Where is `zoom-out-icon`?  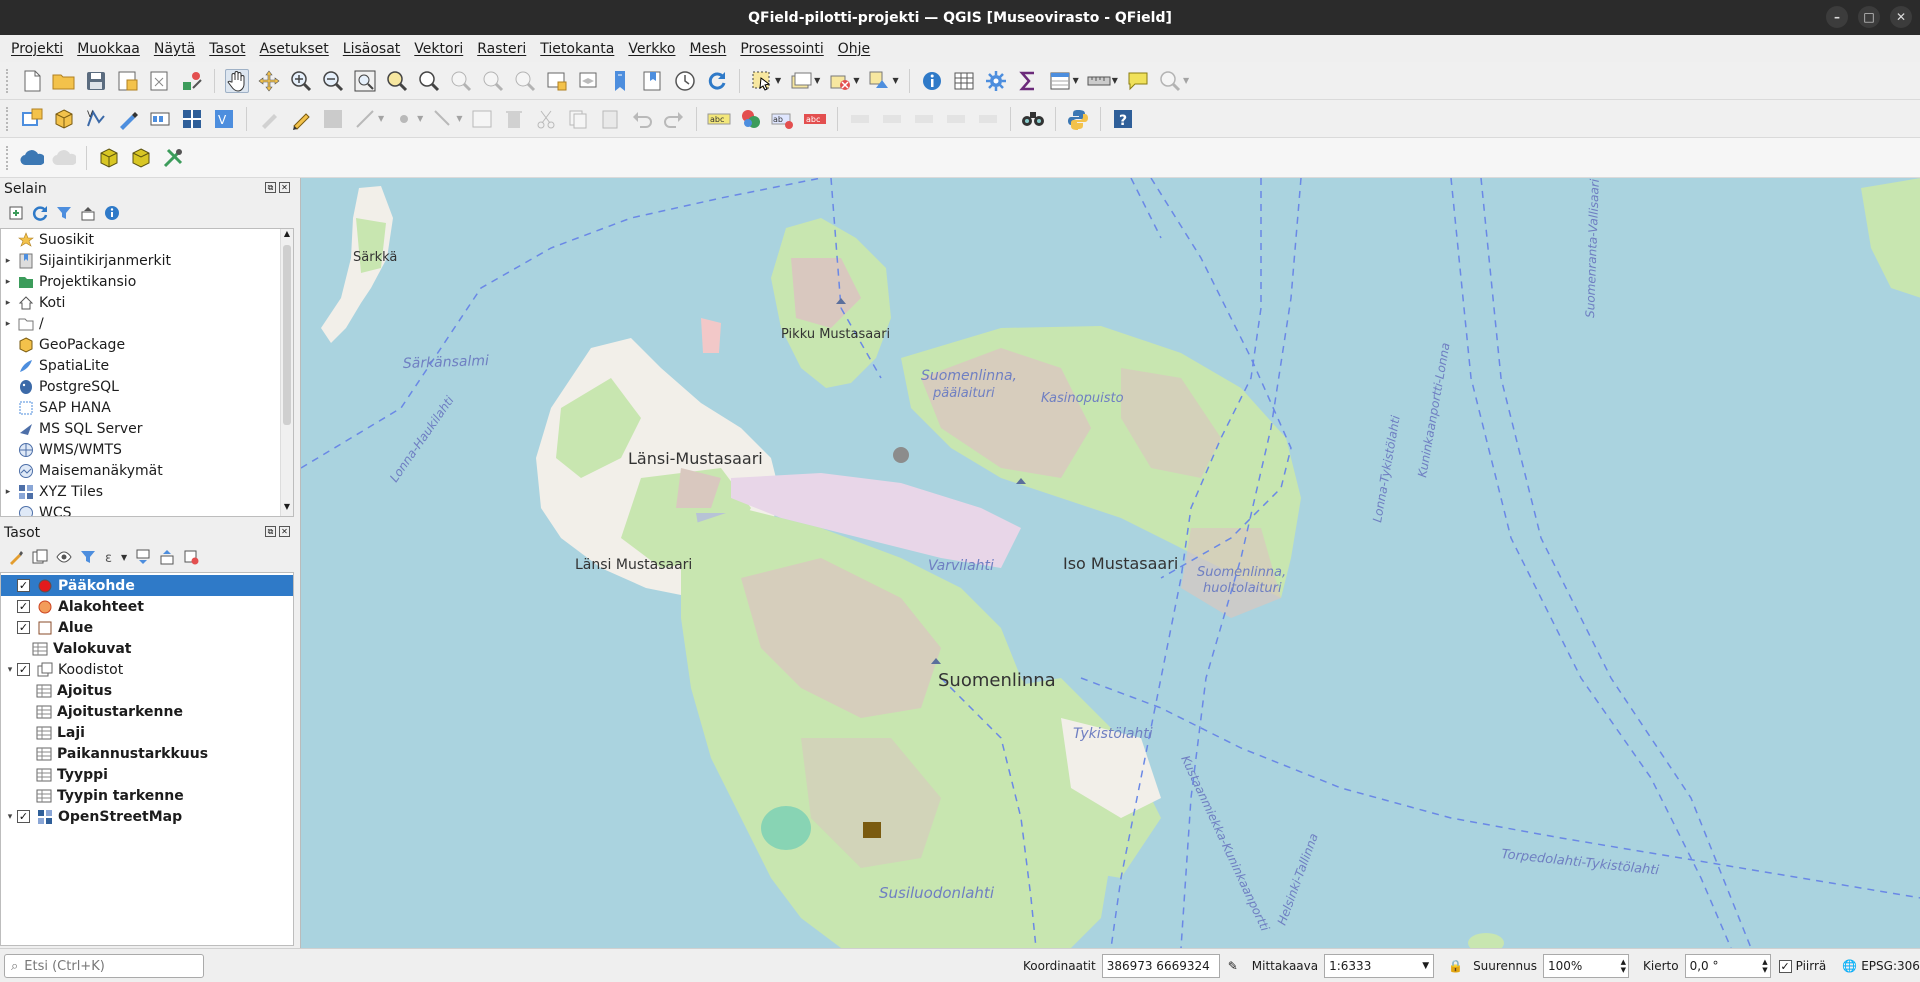
zoom-out-icon is located at coordinates (333, 81).